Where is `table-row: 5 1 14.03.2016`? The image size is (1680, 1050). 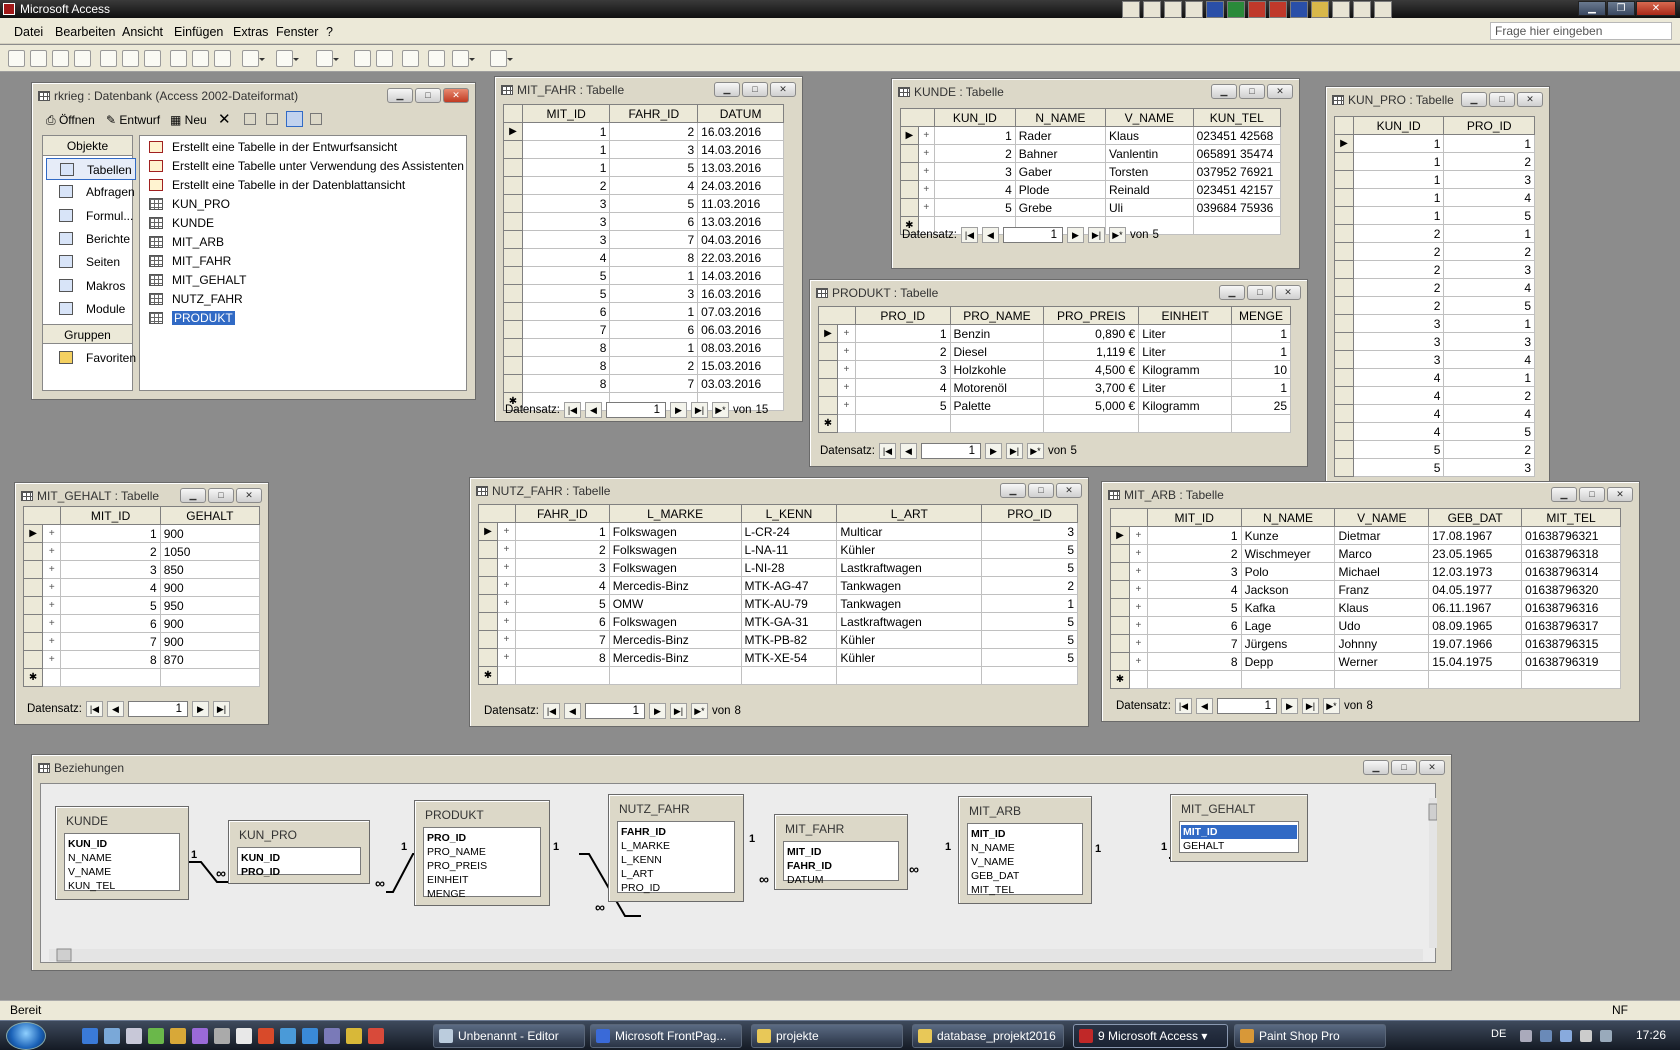
table-row: 5 1 14.03.2016 is located at coordinates (643, 275).